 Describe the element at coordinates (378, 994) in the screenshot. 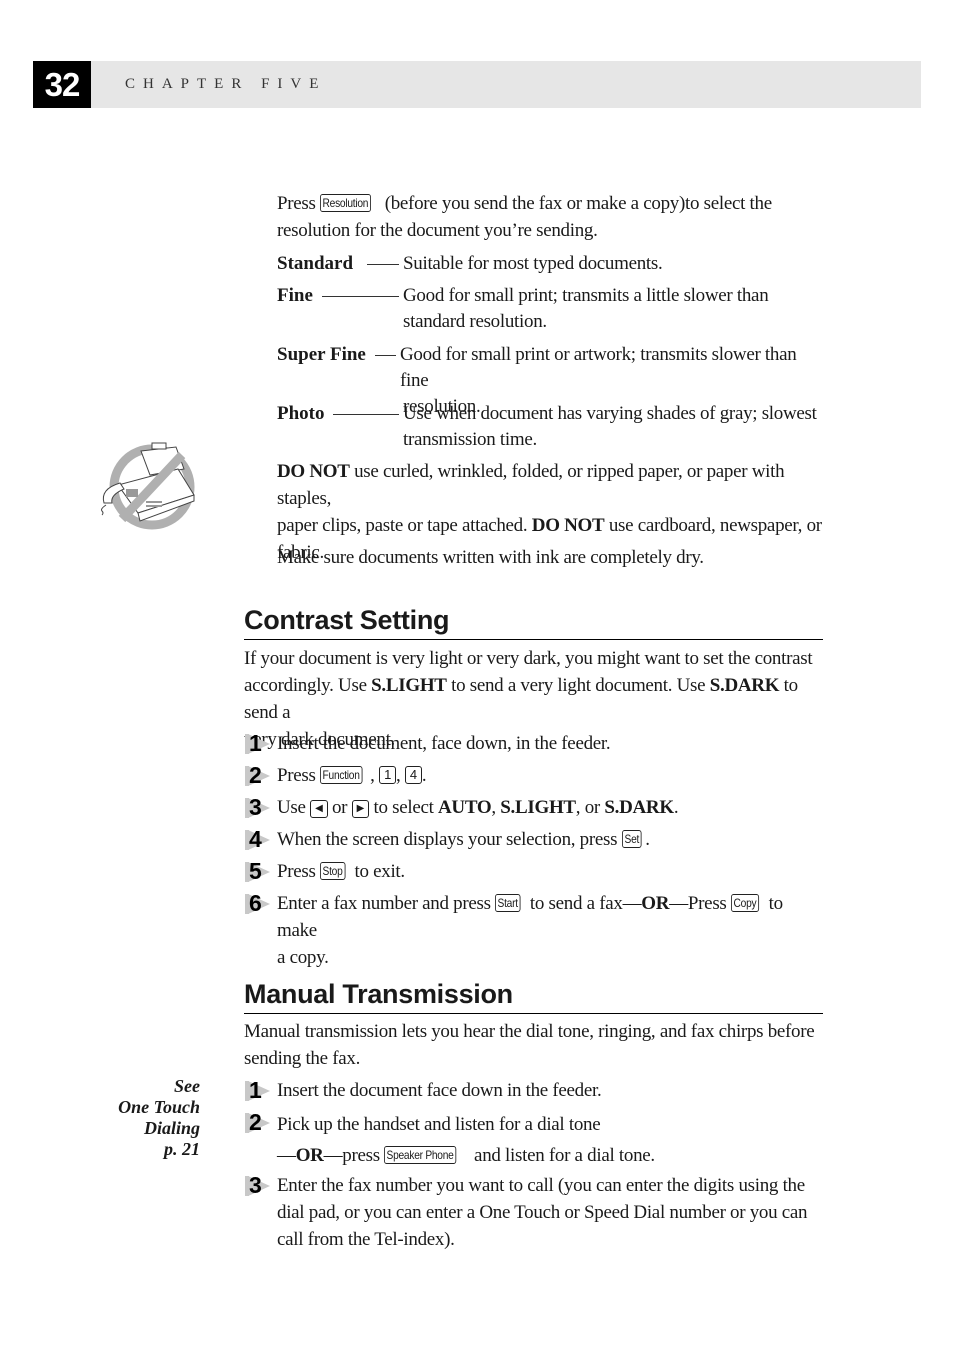

I see `section-title-manual: Manual Transmission` at that location.